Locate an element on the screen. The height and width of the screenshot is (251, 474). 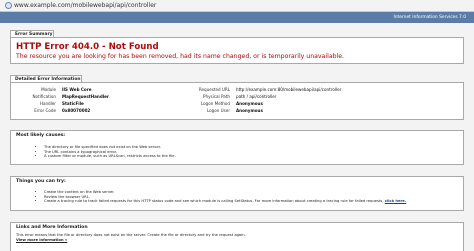
error-summary-tab: Error Summary is located at coordinates (32, 33).